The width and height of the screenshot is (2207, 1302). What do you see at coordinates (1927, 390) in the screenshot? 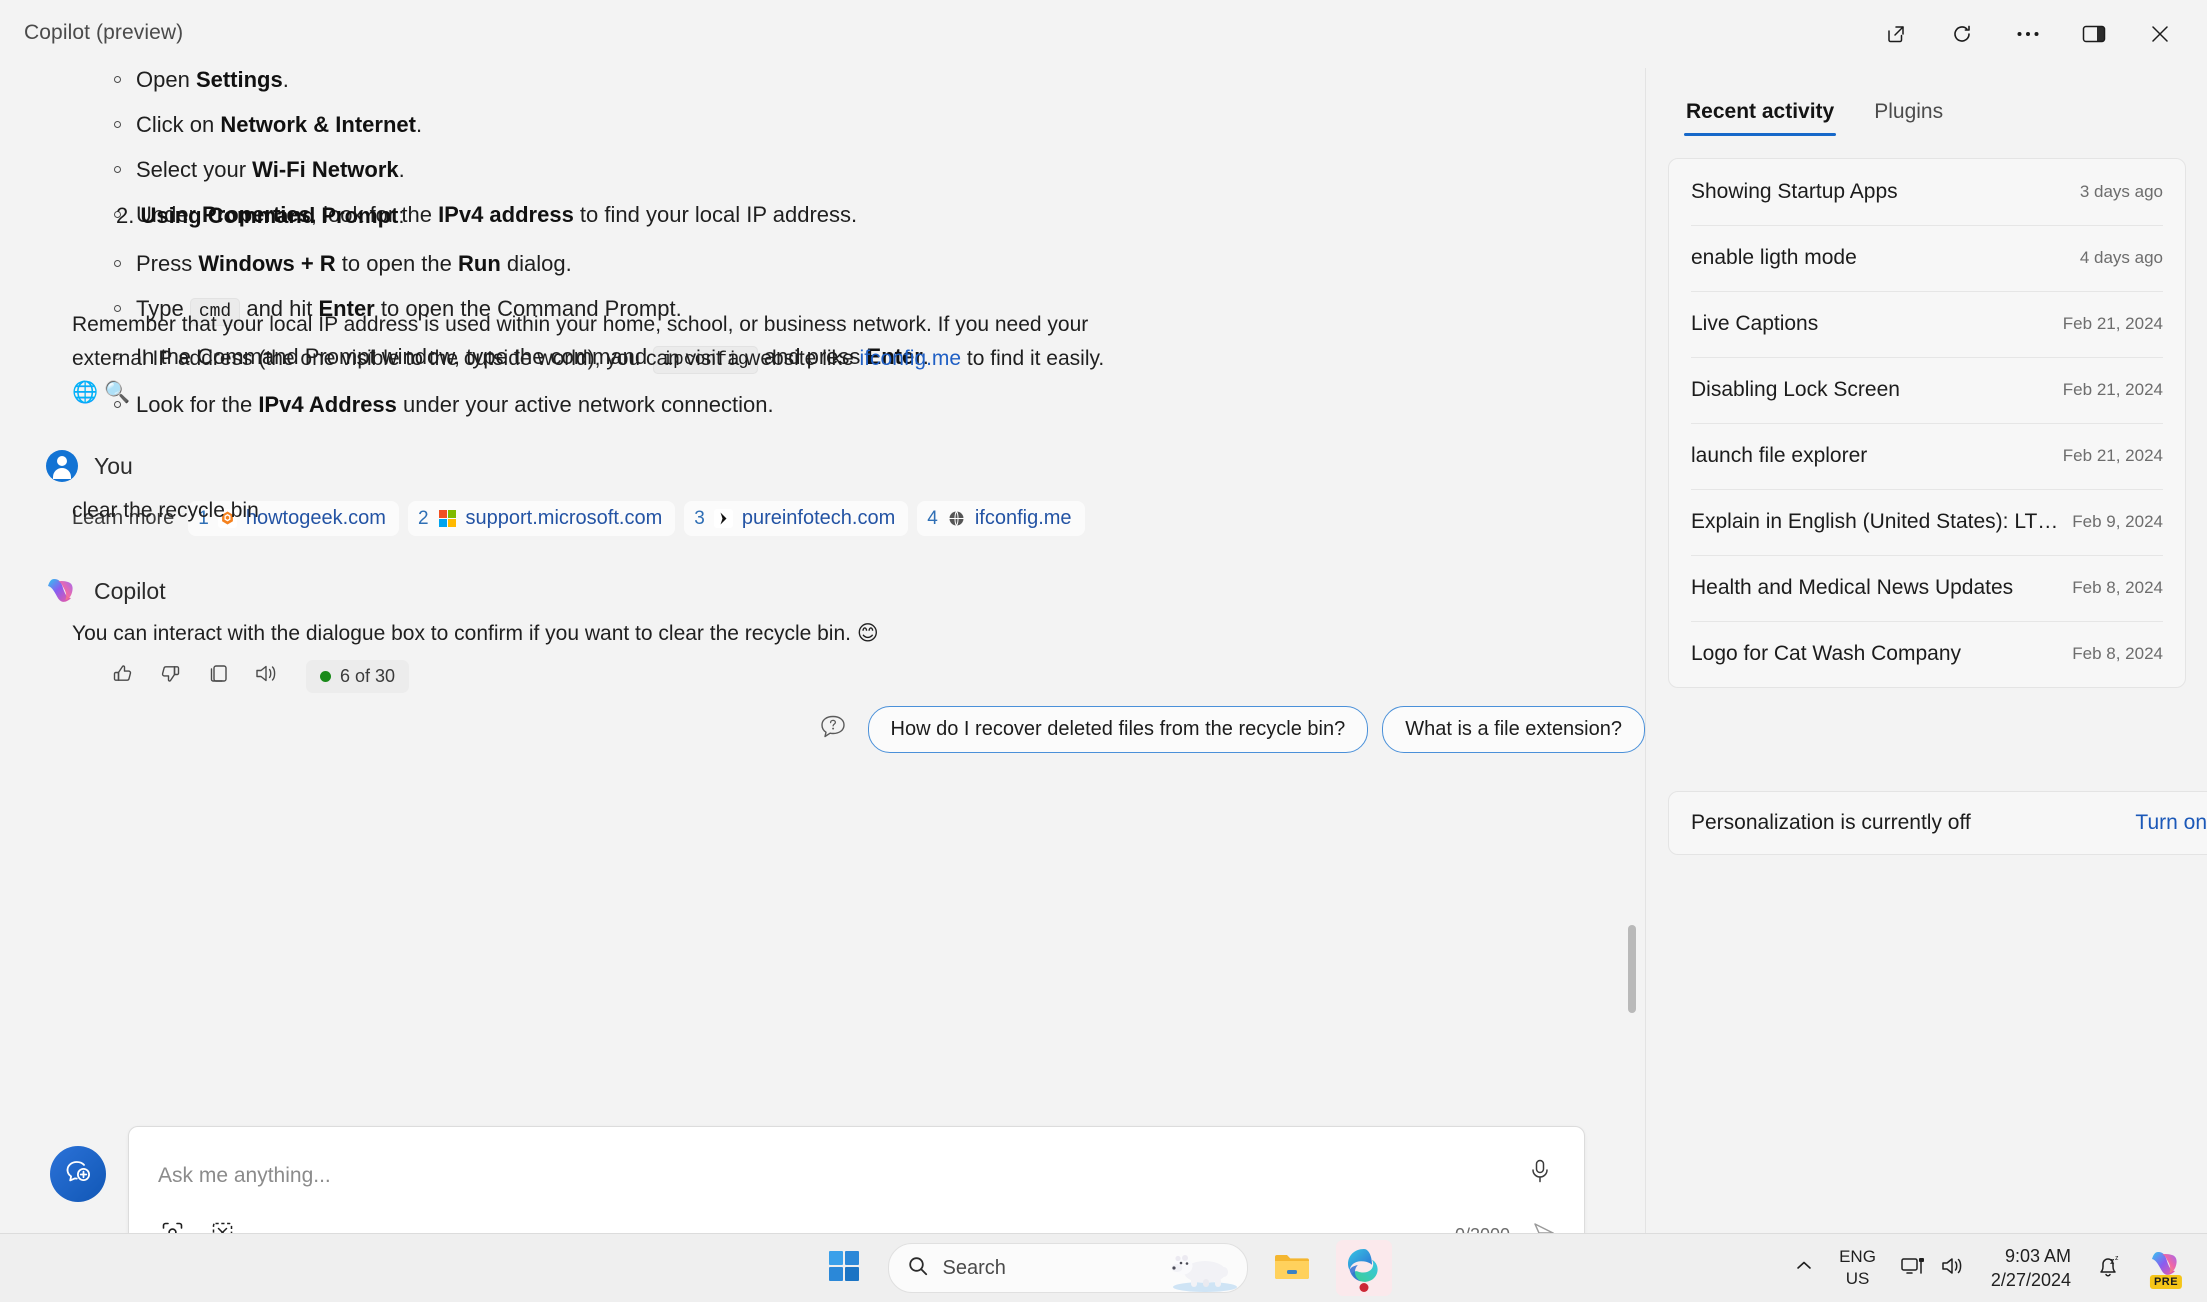
I see `activity-item-4: Disabling Lock Screen Feb 21, 2024` at bounding box center [1927, 390].